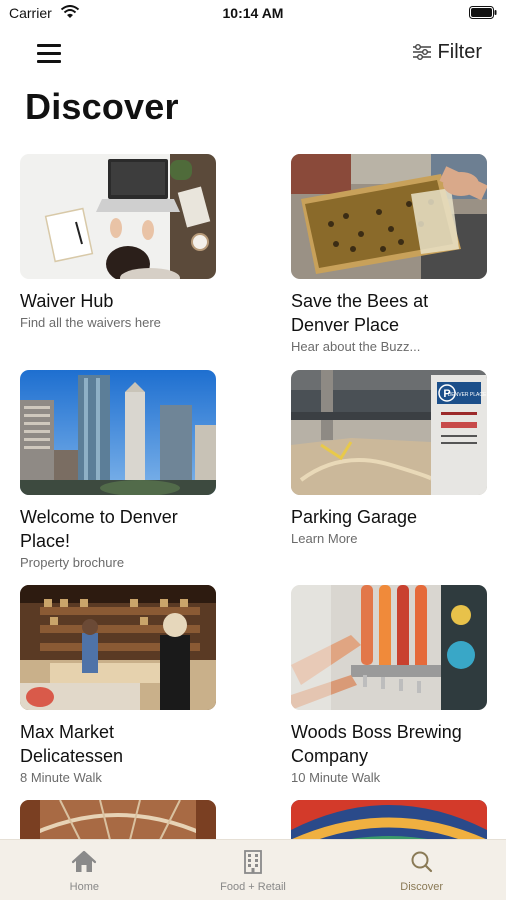 This screenshot has width=506, height=900. I want to click on beer-taps-image, so click(389, 647).